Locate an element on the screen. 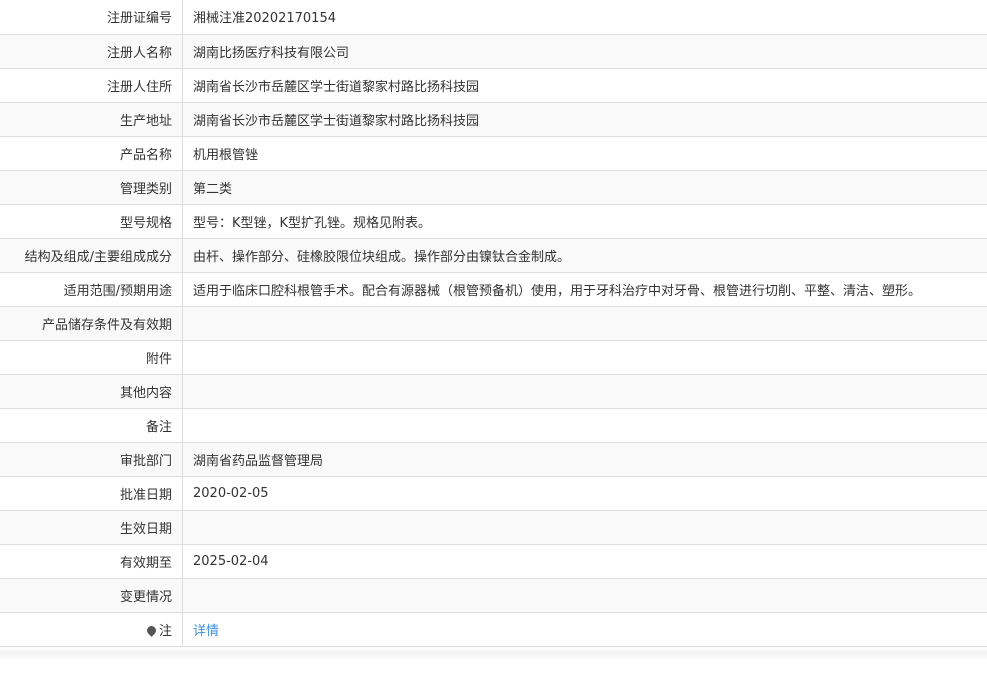  table-row: 审批部门 湖南省药品监督管理局 is located at coordinates (493, 459).